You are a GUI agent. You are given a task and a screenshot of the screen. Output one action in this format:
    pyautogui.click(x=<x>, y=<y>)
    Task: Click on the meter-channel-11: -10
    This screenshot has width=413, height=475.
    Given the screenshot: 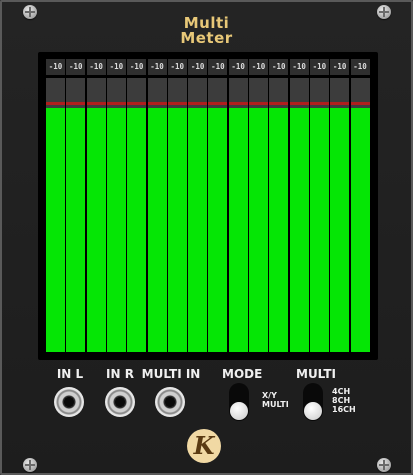 What is the action you would take?
    pyautogui.click(x=258, y=205)
    